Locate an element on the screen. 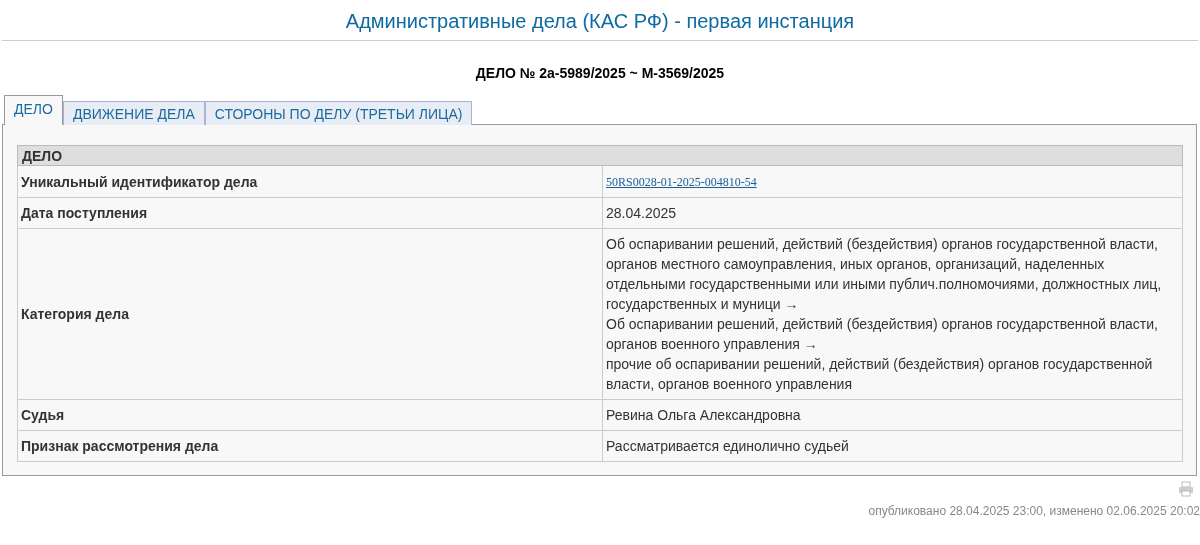  field-label: Уникальный идентификатор дела is located at coordinates (310, 181).